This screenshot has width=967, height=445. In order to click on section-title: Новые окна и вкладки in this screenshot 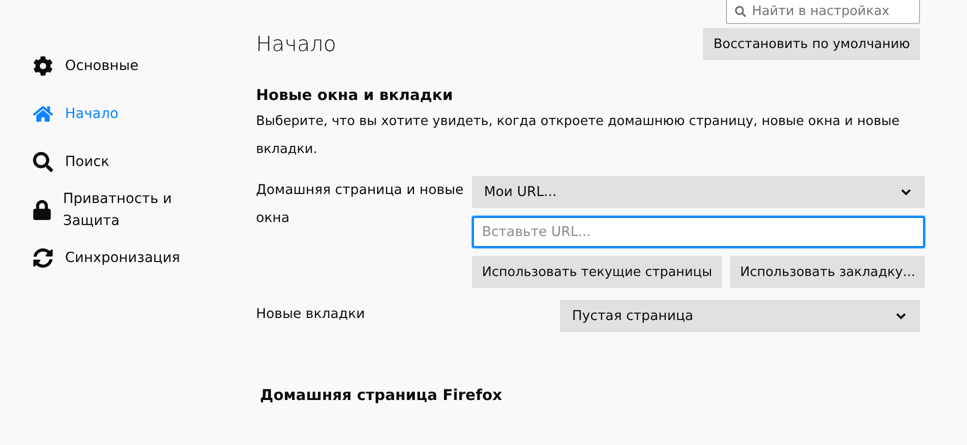, I will do `click(355, 95)`.